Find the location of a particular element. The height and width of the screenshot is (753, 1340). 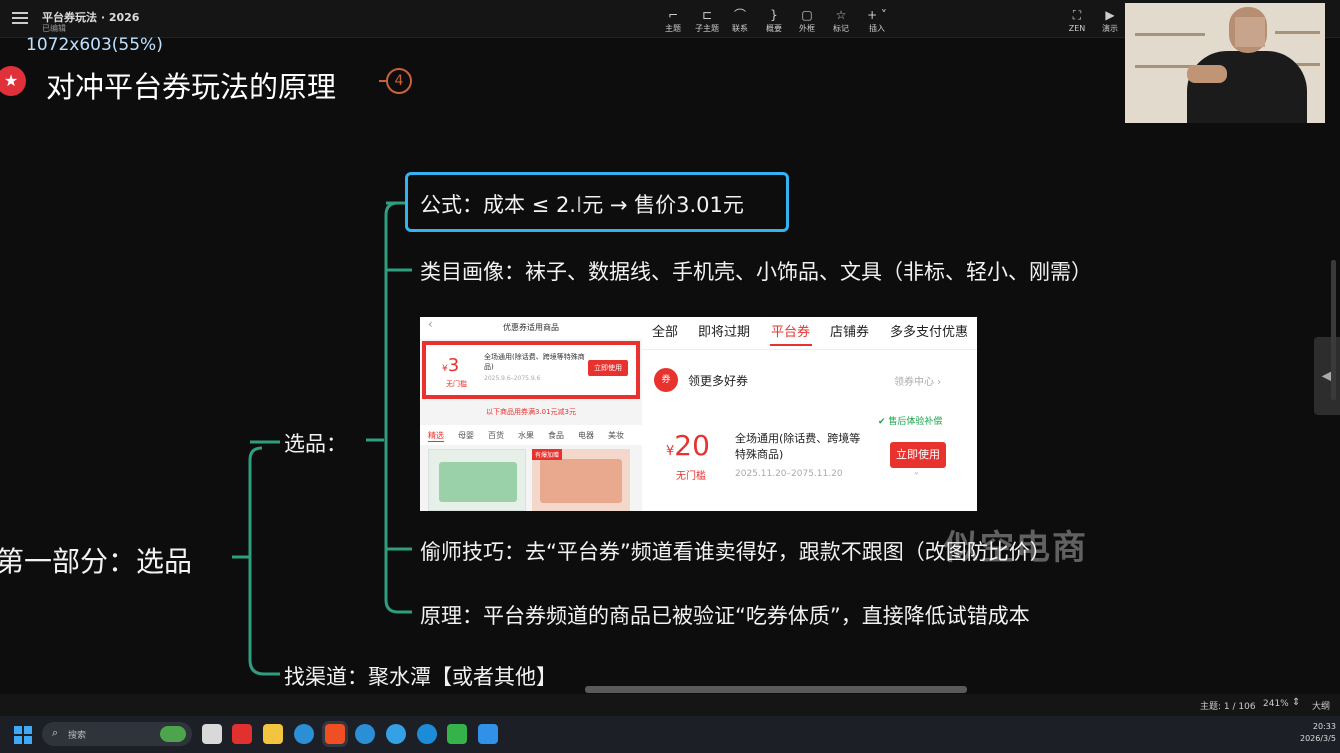

coupon-date: 2025.9.6–2075.9.6 is located at coordinates (512, 378).